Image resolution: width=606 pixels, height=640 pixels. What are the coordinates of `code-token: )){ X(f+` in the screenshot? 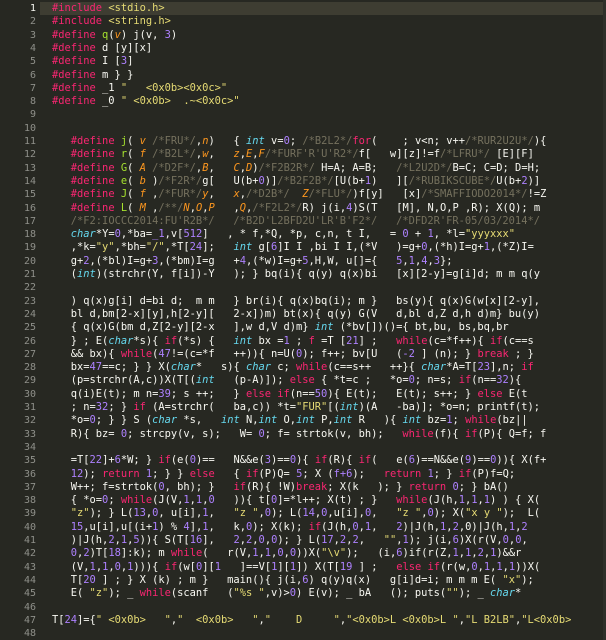 It's located at (521, 460).